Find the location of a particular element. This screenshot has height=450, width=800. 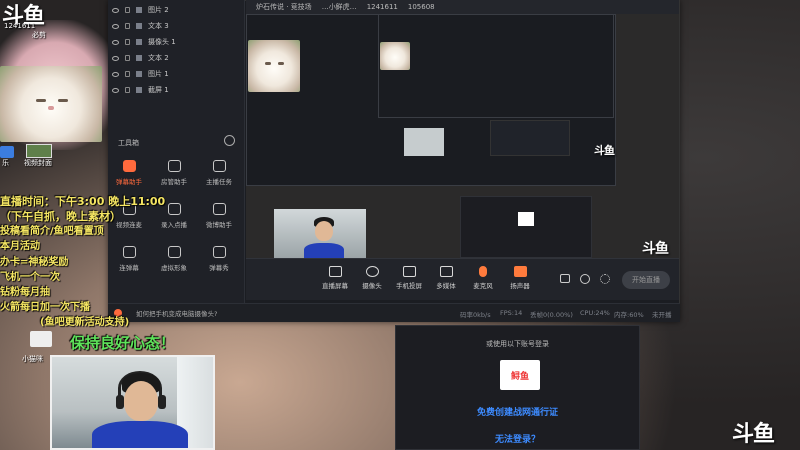

layer-row: 摄像头 1 is located at coordinates (177, 42).